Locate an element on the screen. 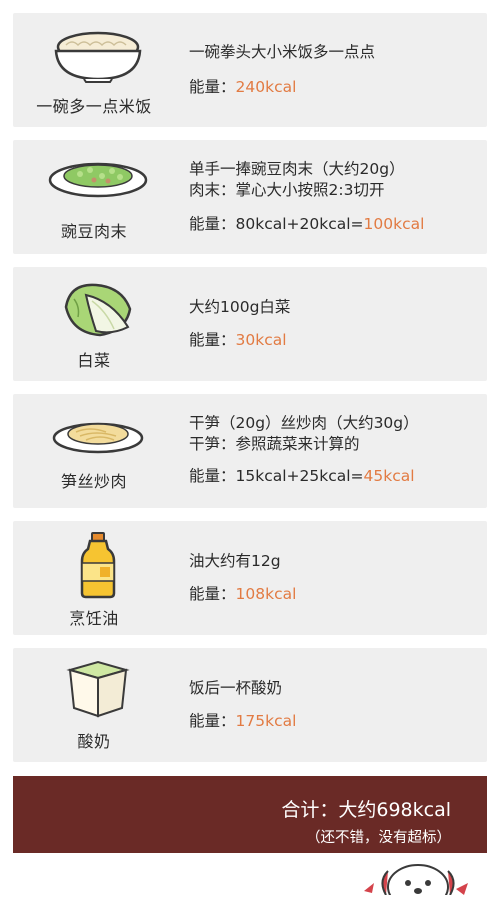  energy-line: 能量：240kcal is located at coordinates (242, 86).